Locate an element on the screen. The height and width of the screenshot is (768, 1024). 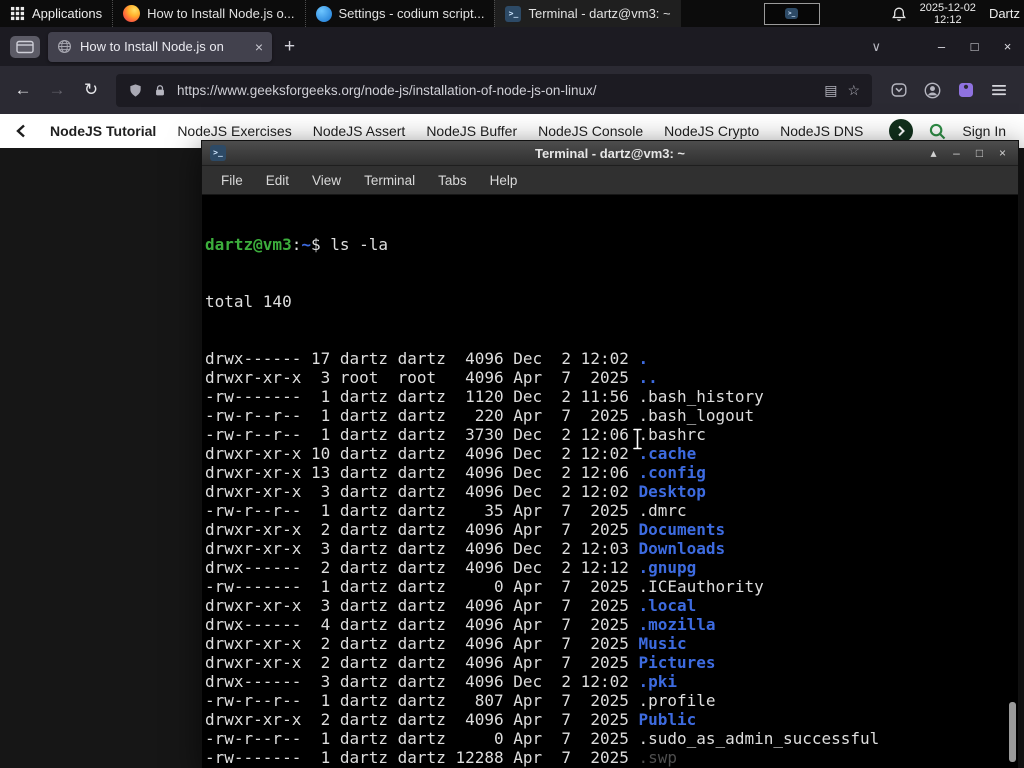
reload-button: ↻ is located at coordinates (91, 90).